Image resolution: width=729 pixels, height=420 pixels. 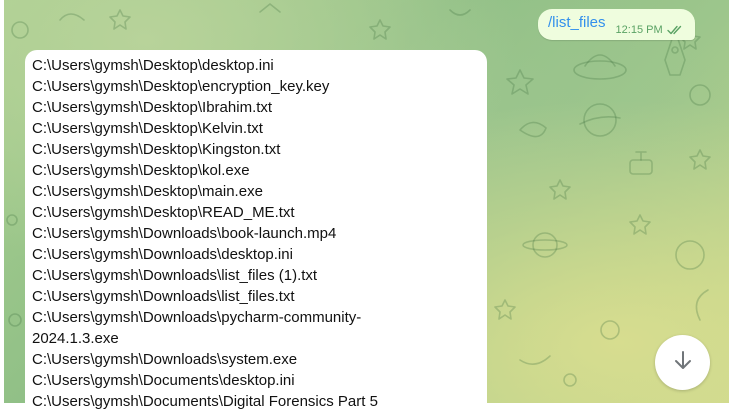 What do you see at coordinates (162, 254) in the screenshot?
I see `file-path-line: C:\Users\gymsh\Downloads\desktop.ini` at bounding box center [162, 254].